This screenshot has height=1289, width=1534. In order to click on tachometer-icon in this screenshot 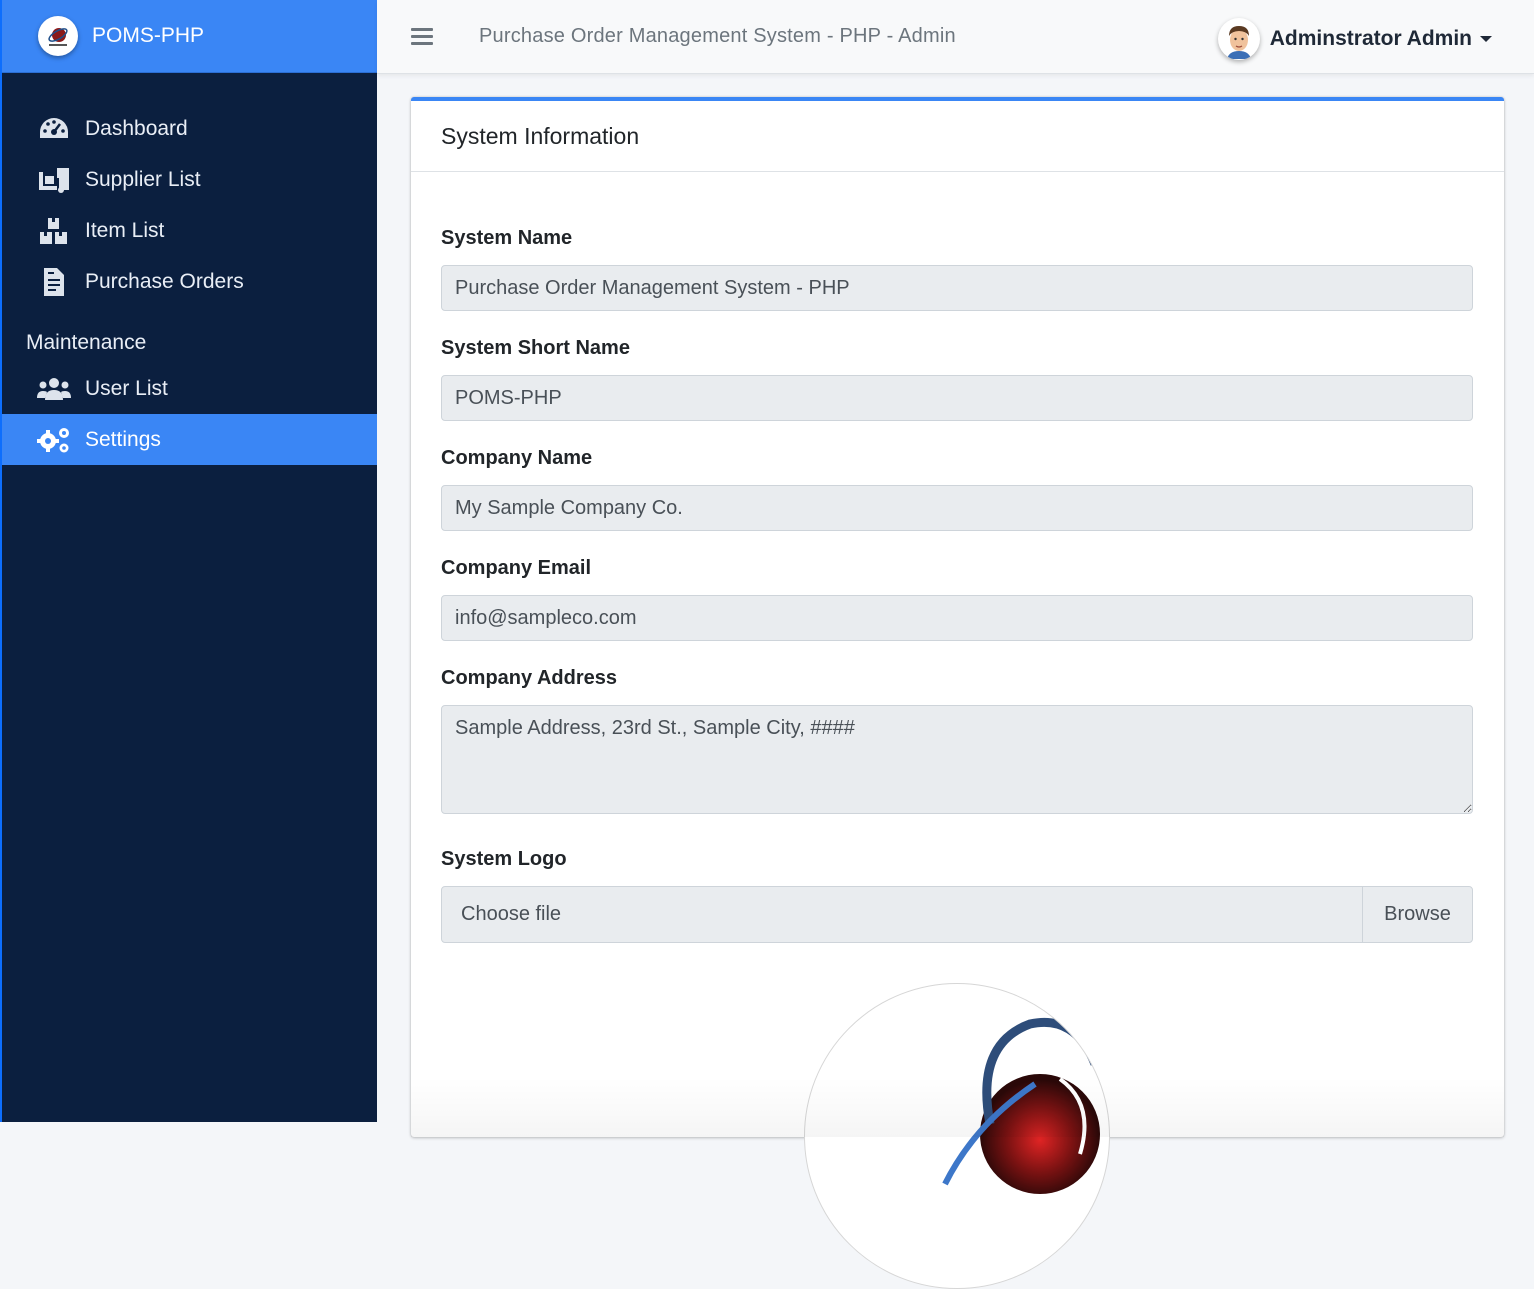, I will do `click(54, 129)`.